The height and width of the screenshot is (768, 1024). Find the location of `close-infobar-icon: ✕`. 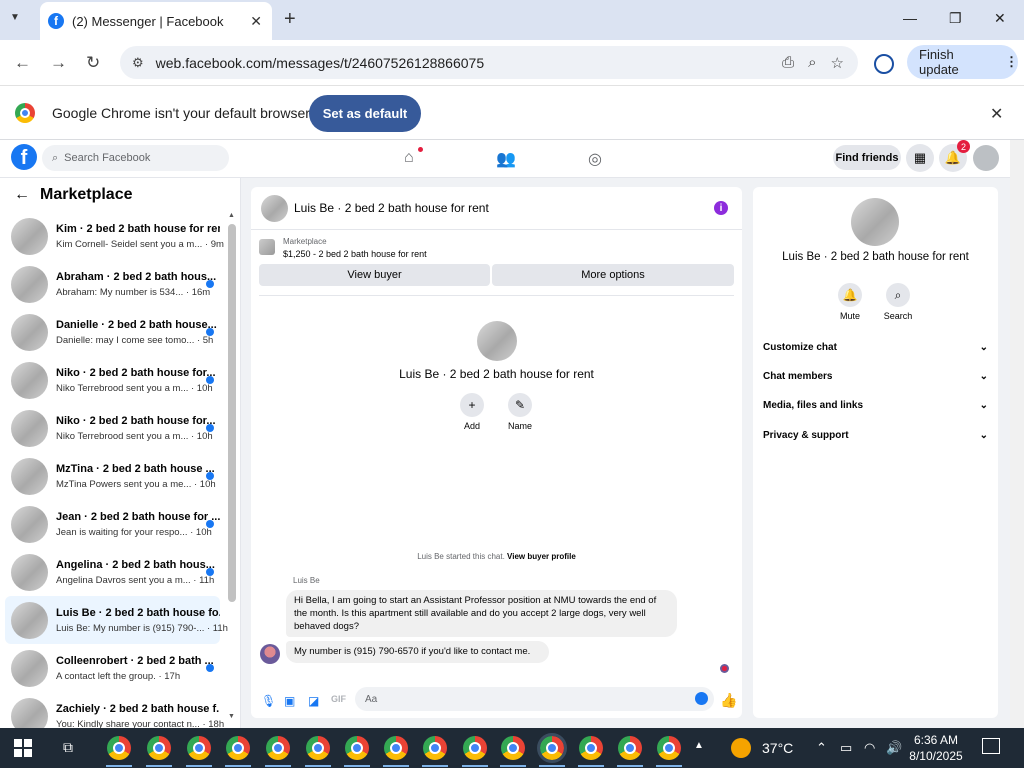

close-infobar-icon: ✕ is located at coordinates (996, 114).